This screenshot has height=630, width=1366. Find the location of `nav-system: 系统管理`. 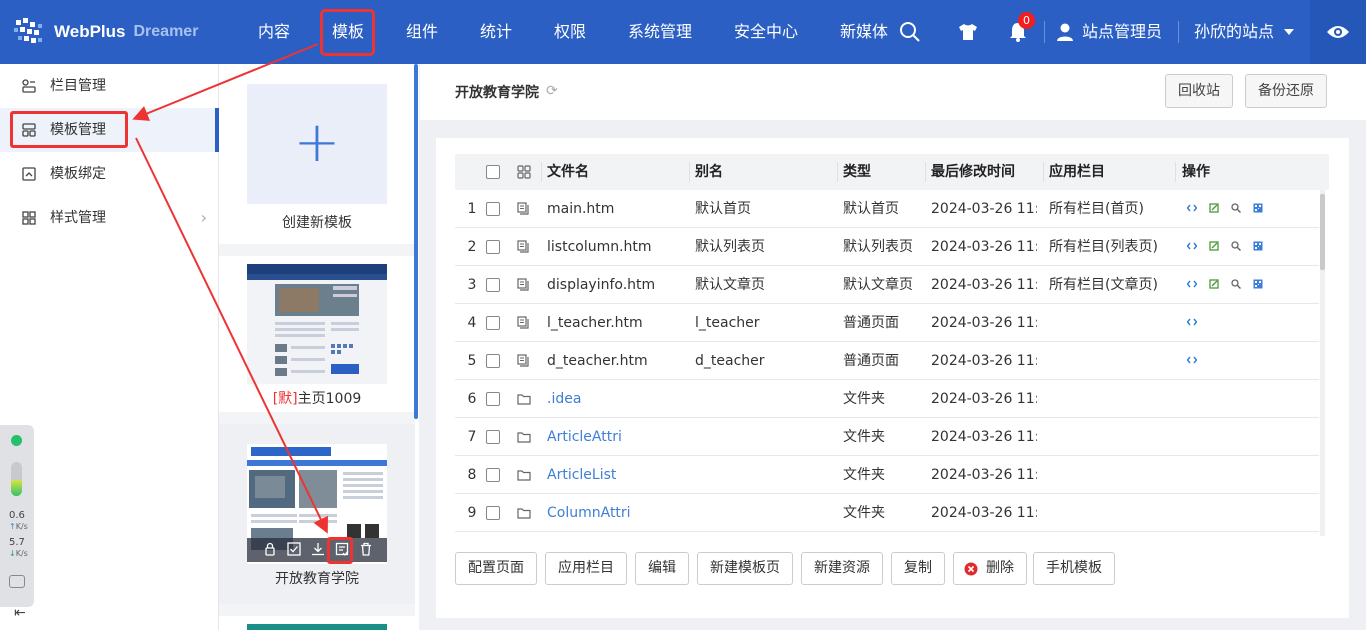

nav-system: 系统管理 is located at coordinates (660, 32).